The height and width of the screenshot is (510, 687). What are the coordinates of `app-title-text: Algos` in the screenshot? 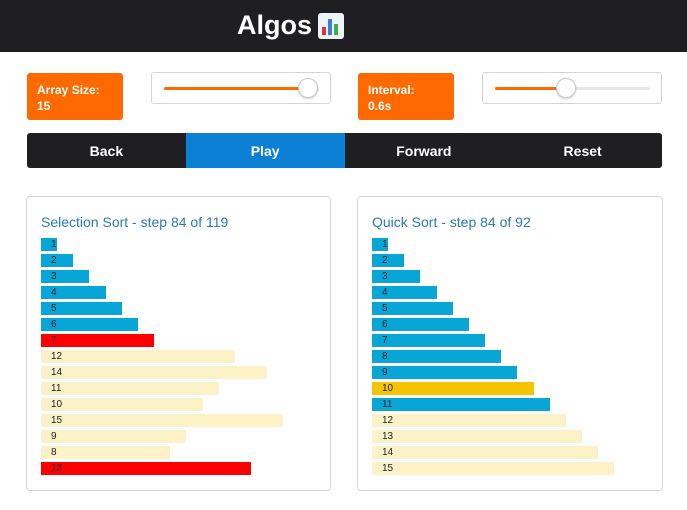 It's located at (275, 25).